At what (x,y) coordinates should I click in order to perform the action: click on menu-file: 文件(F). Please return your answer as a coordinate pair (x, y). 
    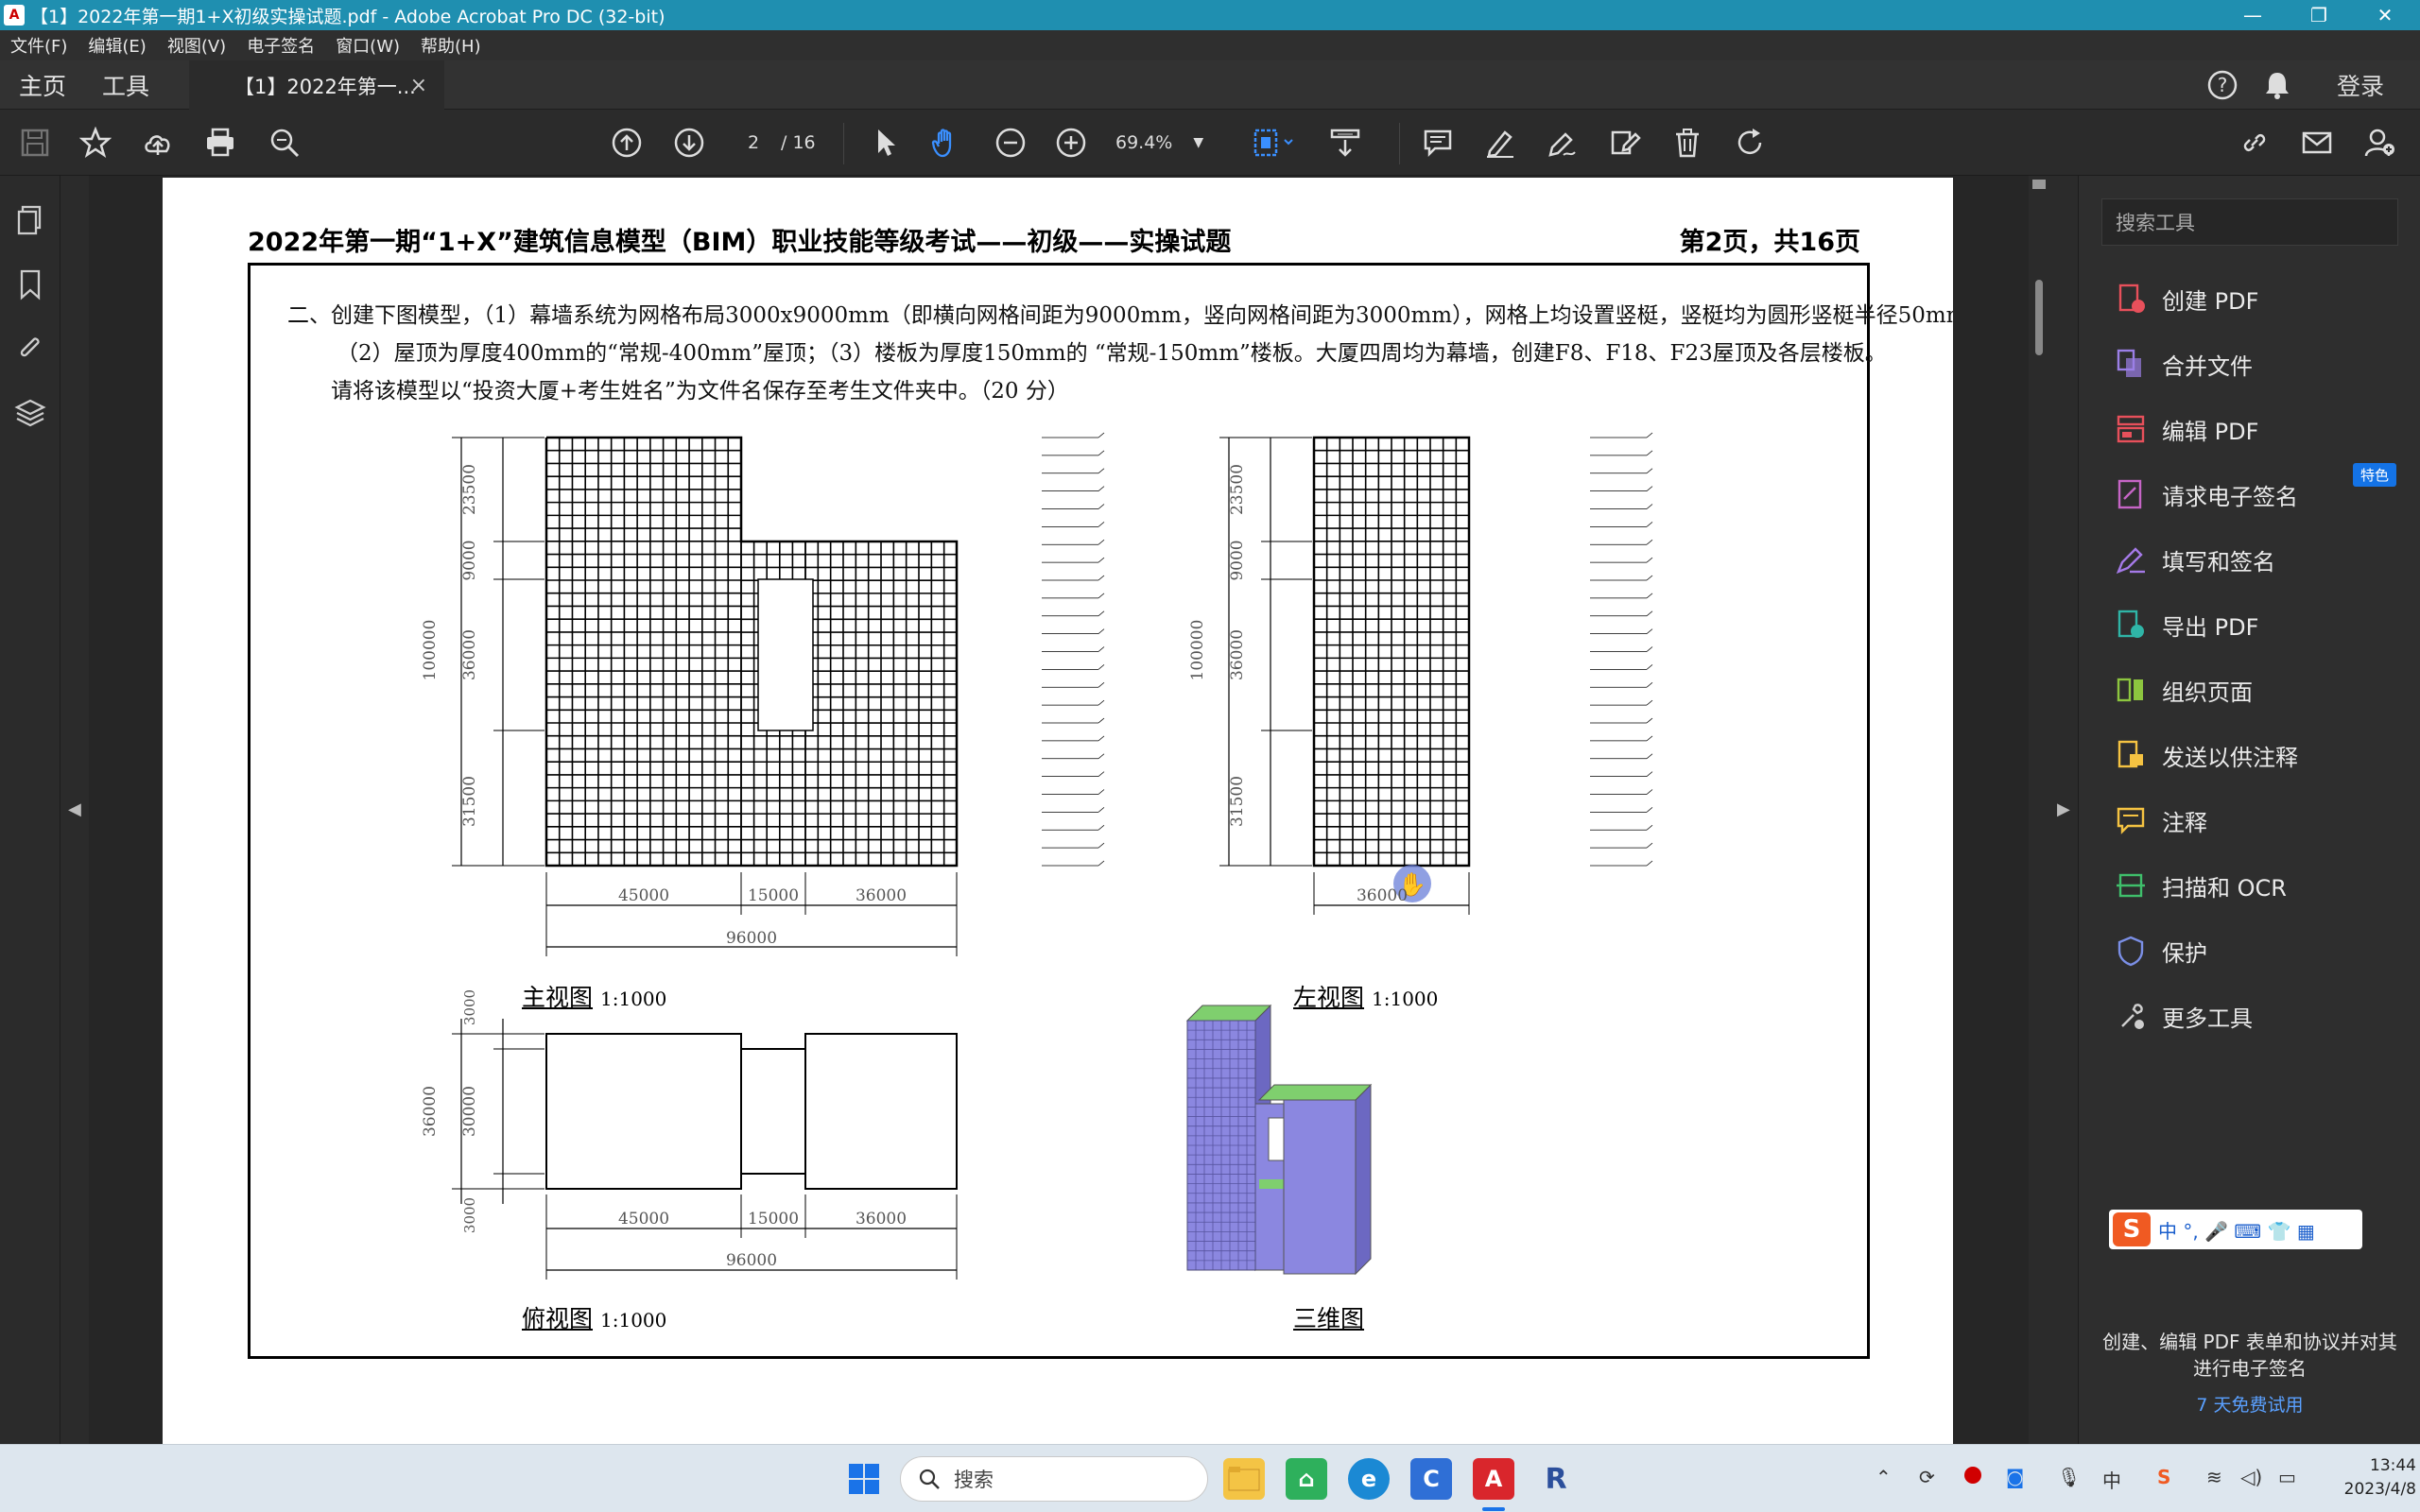
    Looking at the image, I should click on (39, 45).